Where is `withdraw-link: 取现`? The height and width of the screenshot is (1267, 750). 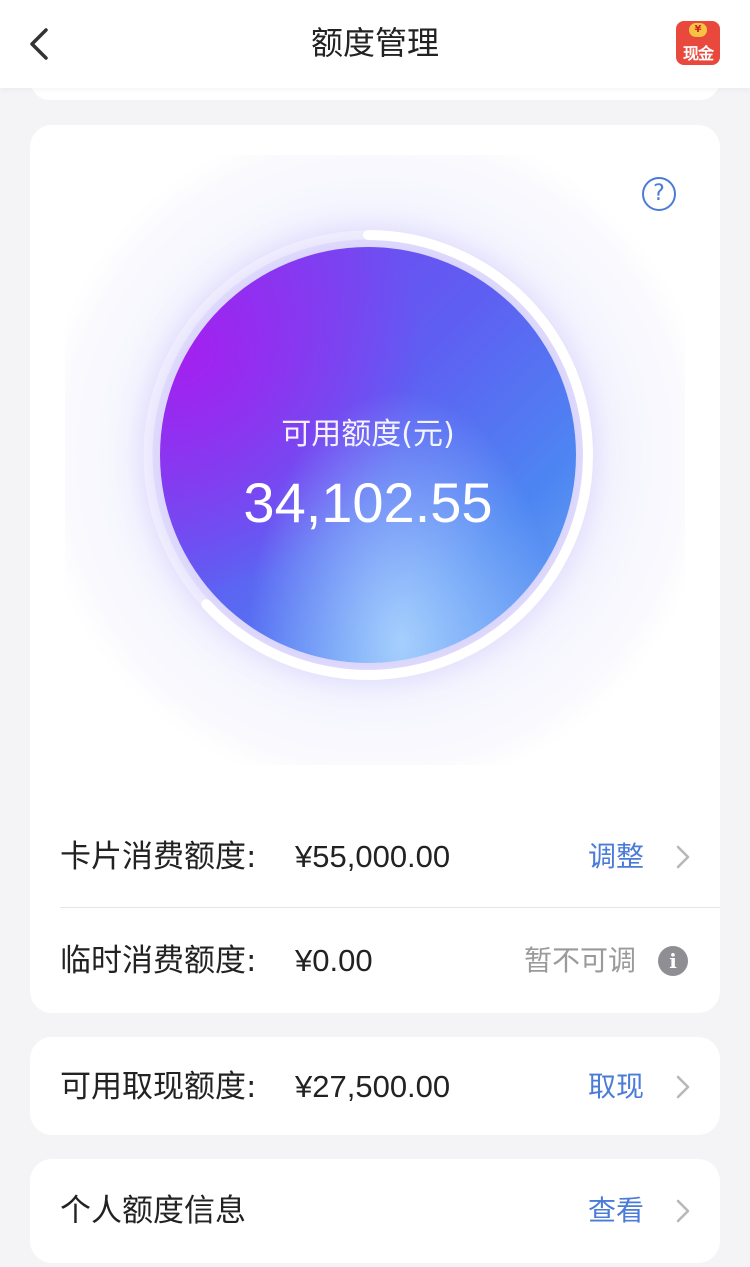
withdraw-link: 取现 is located at coordinates (616, 1087).